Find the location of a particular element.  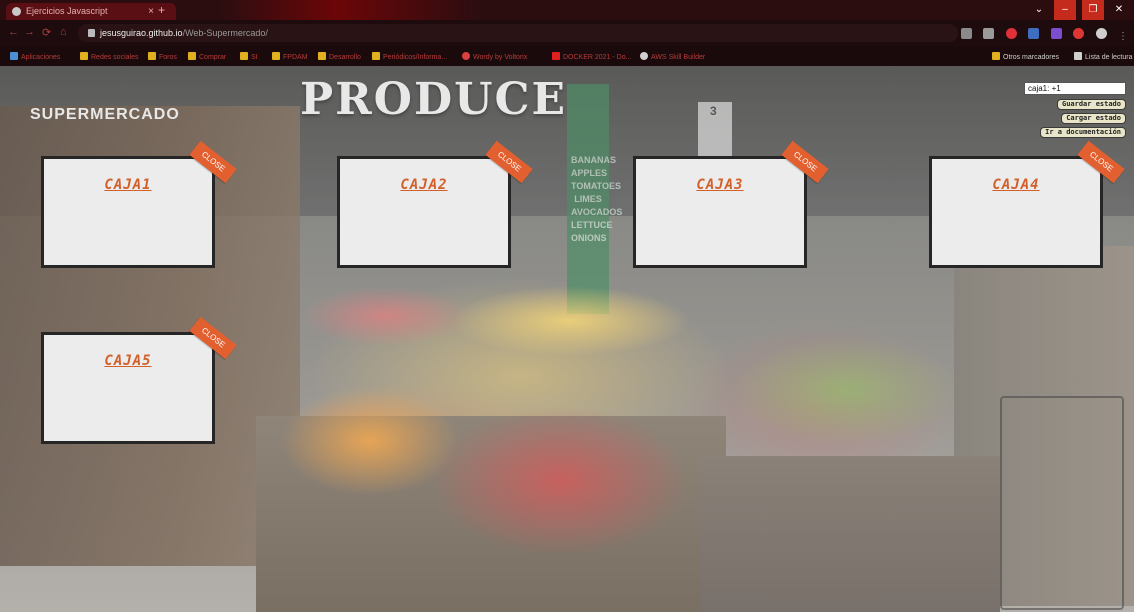

lock-icon is located at coordinates (91, 33).